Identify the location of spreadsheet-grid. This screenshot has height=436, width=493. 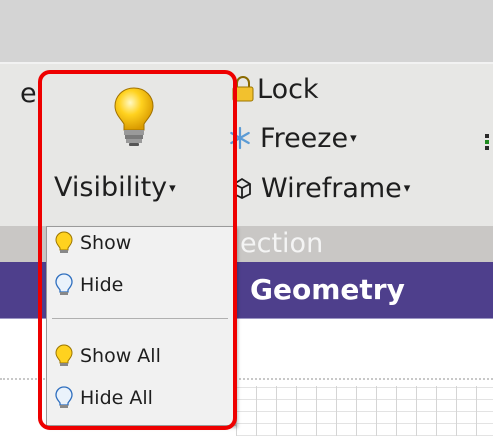
(364, 411).